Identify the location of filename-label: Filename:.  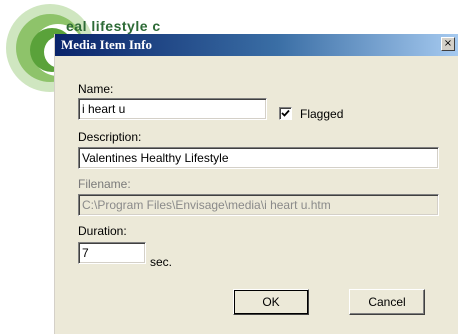
(104, 184).